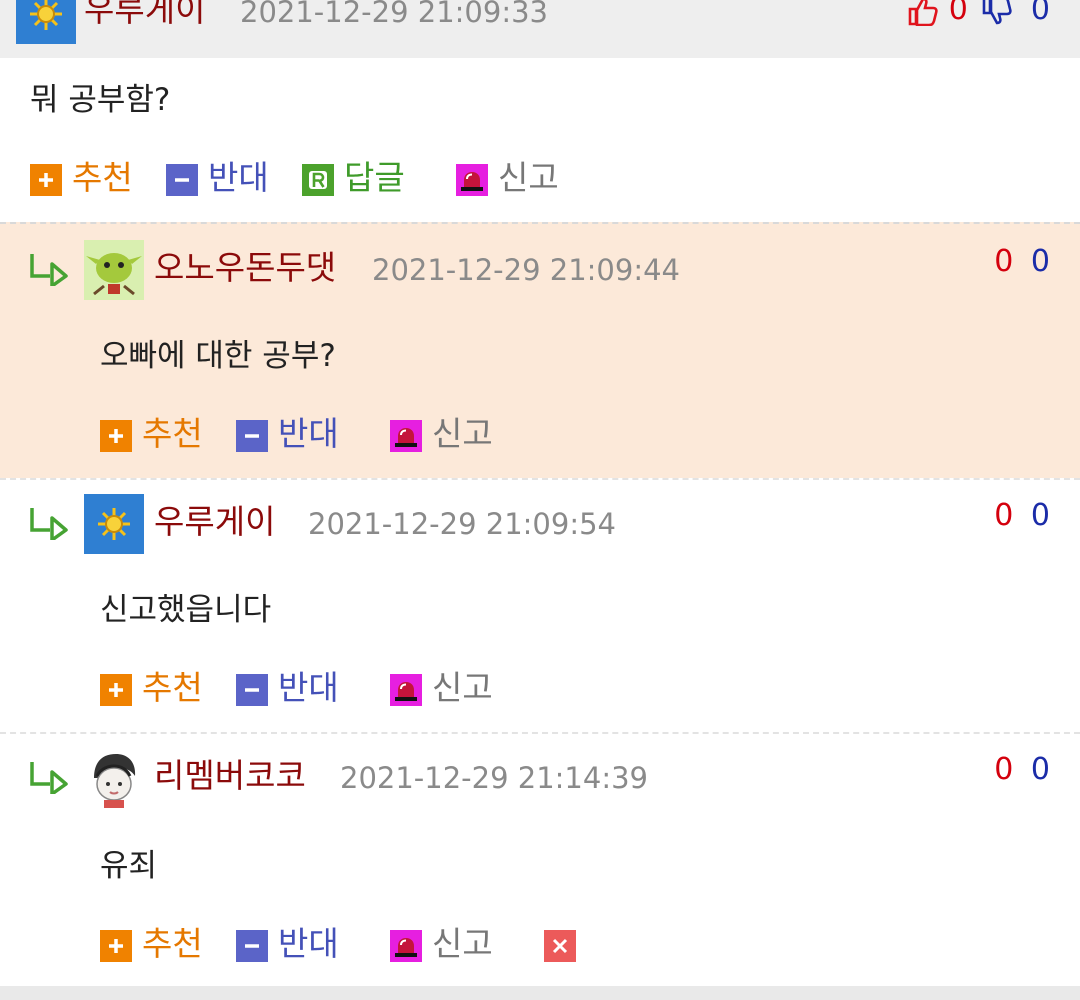 The width and height of the screenshot is (1080, 1000). I want to click on nickname: 오노우돈두댓, so click(245, 268).